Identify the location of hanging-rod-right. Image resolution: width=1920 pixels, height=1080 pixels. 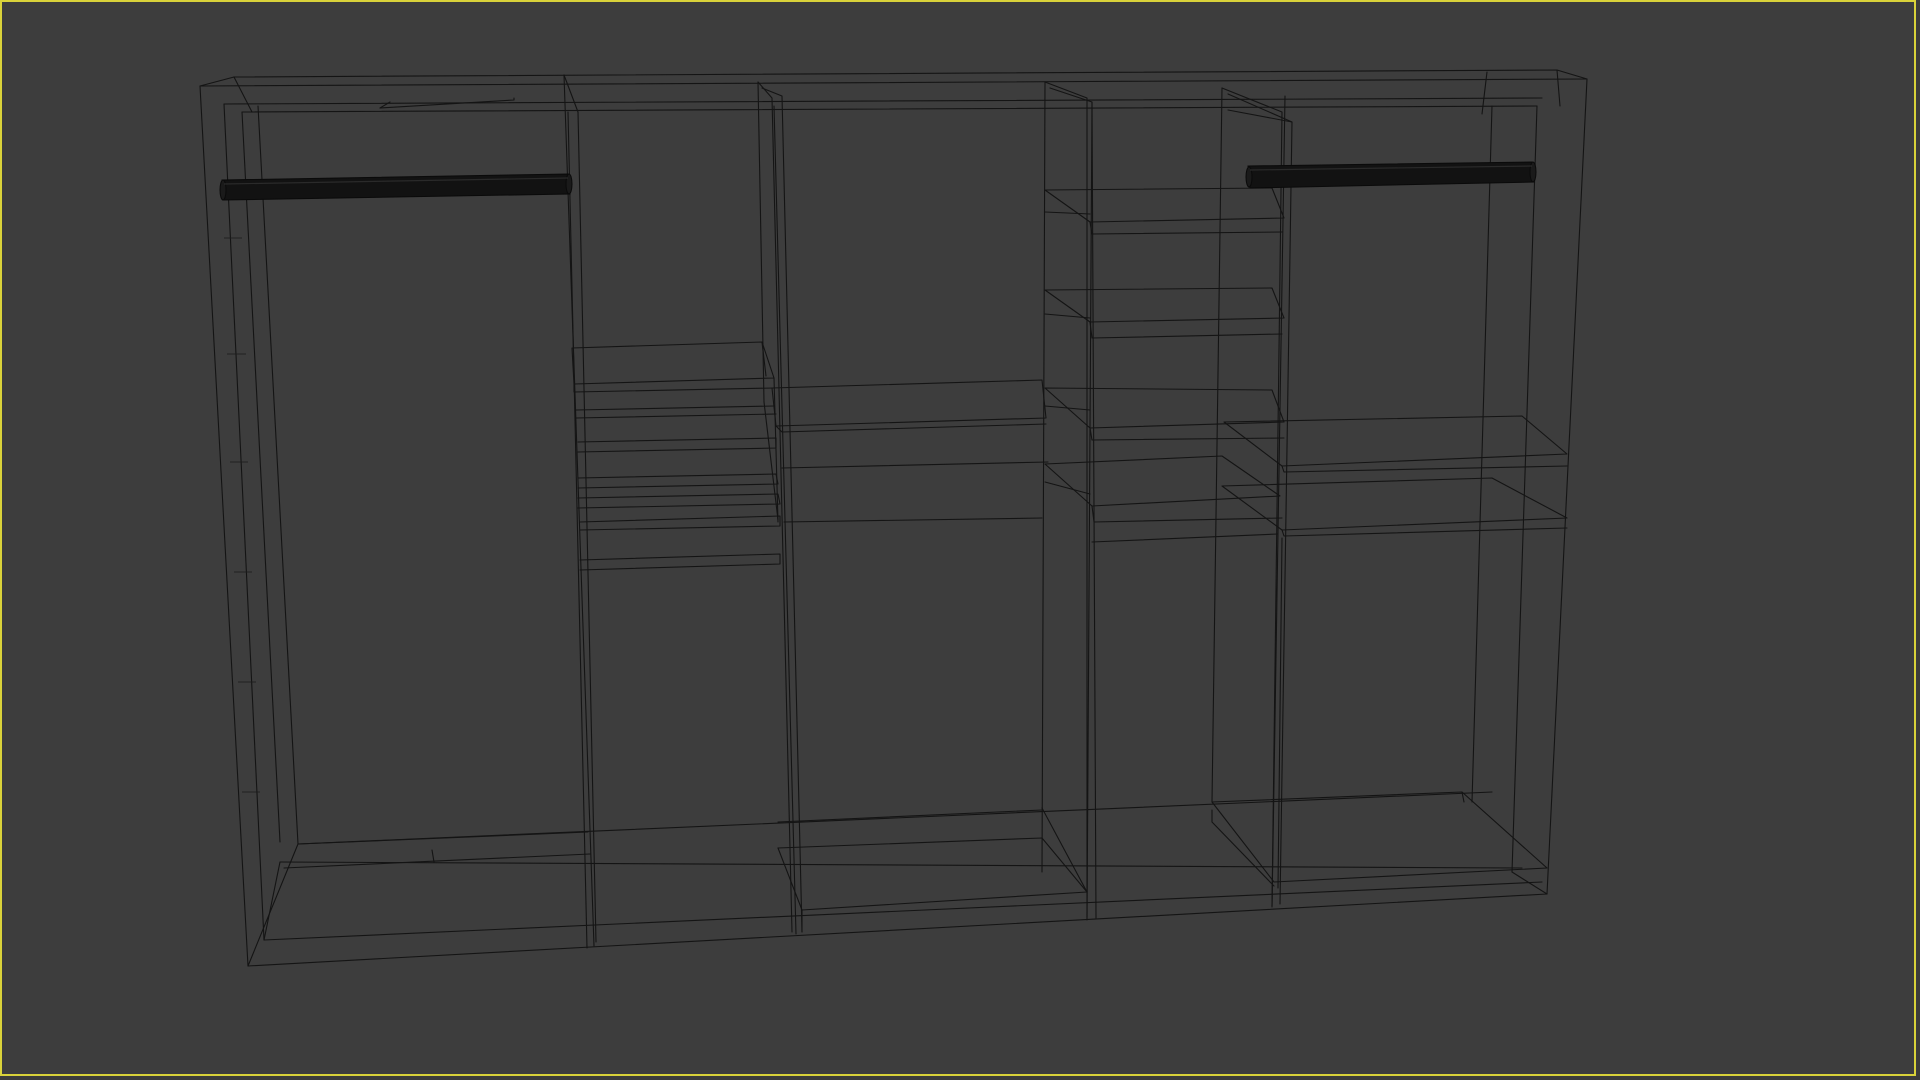
(1391, 175).